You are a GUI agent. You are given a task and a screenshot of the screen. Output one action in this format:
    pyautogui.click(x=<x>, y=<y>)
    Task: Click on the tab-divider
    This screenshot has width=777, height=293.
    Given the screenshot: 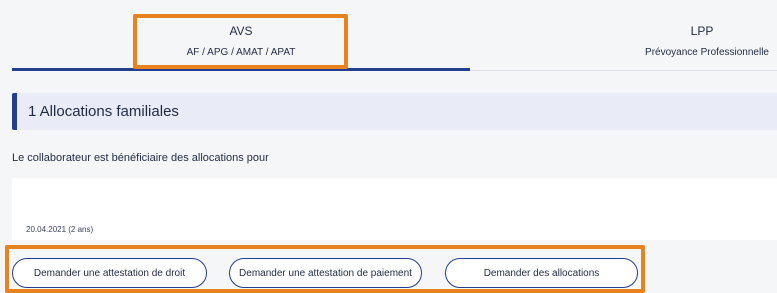 What is the action you would take?
    pyautogui.click(x=623, y=70)
    